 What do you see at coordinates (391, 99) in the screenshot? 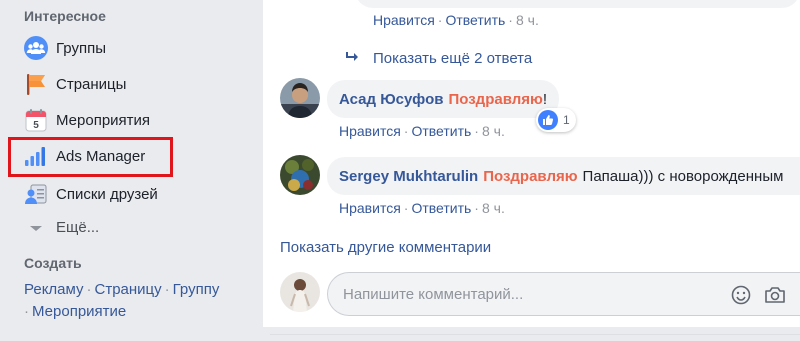
I see `comment-author: Асад Юсуфов` at bounding box center [391, 99].